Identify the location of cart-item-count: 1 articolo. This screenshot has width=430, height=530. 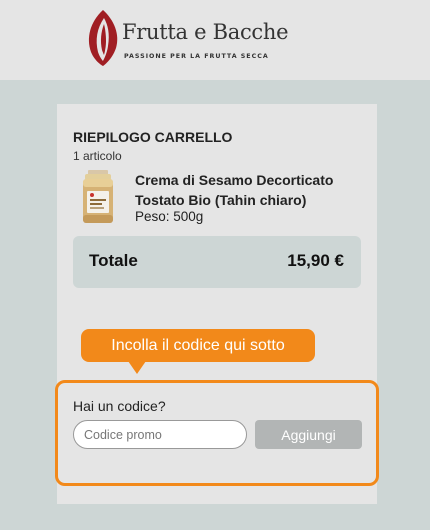
(97, 156).